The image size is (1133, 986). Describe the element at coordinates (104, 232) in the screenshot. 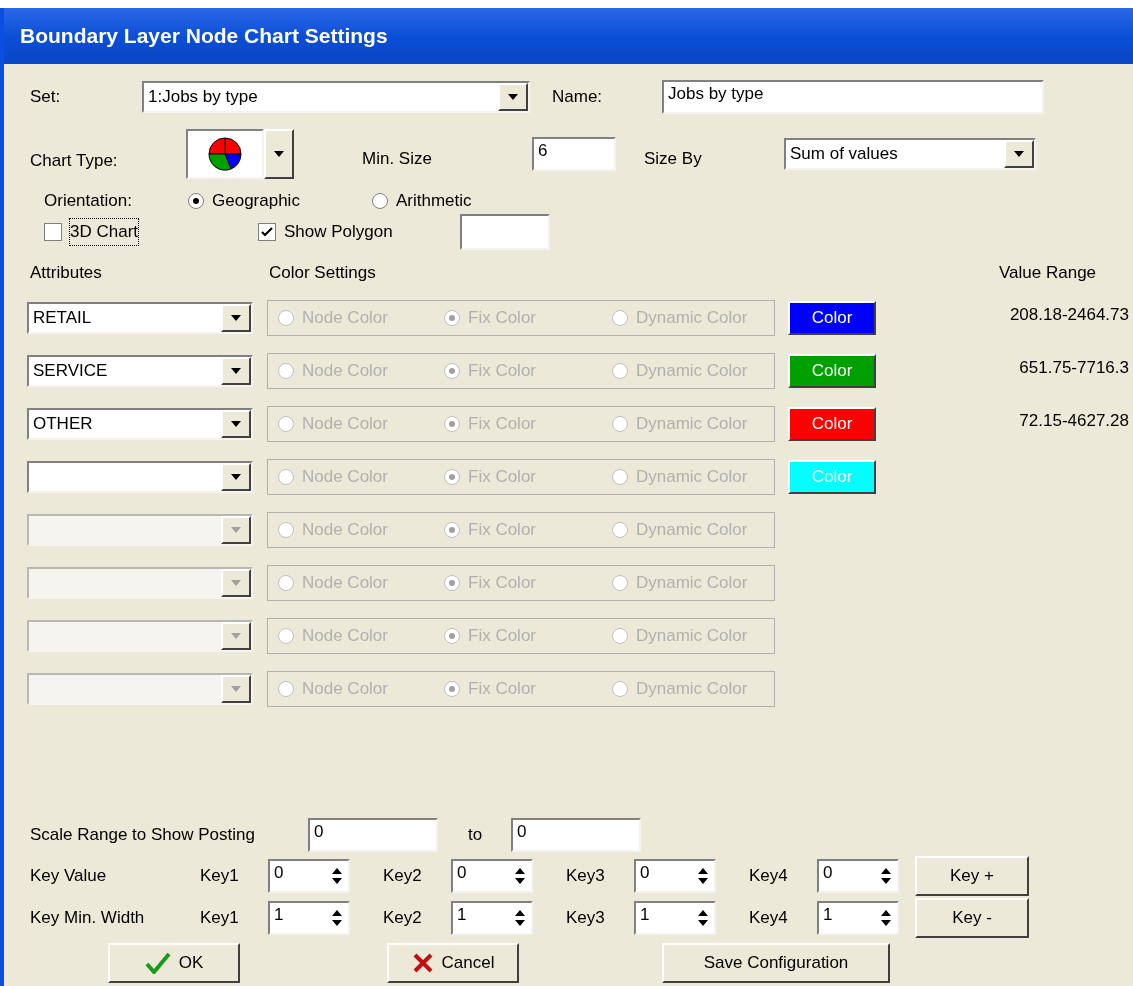

I see `checkbox-label: 3D Chart` at that location.